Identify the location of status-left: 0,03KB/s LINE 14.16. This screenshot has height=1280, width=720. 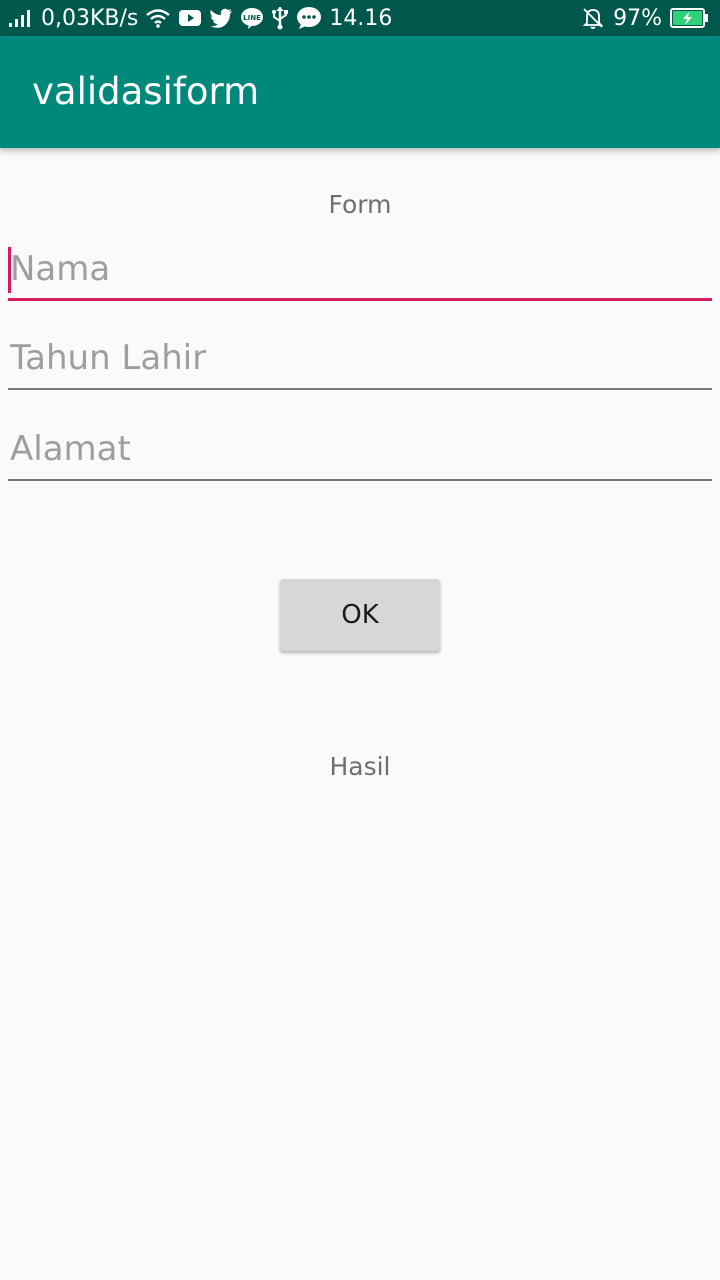
(200, 18).